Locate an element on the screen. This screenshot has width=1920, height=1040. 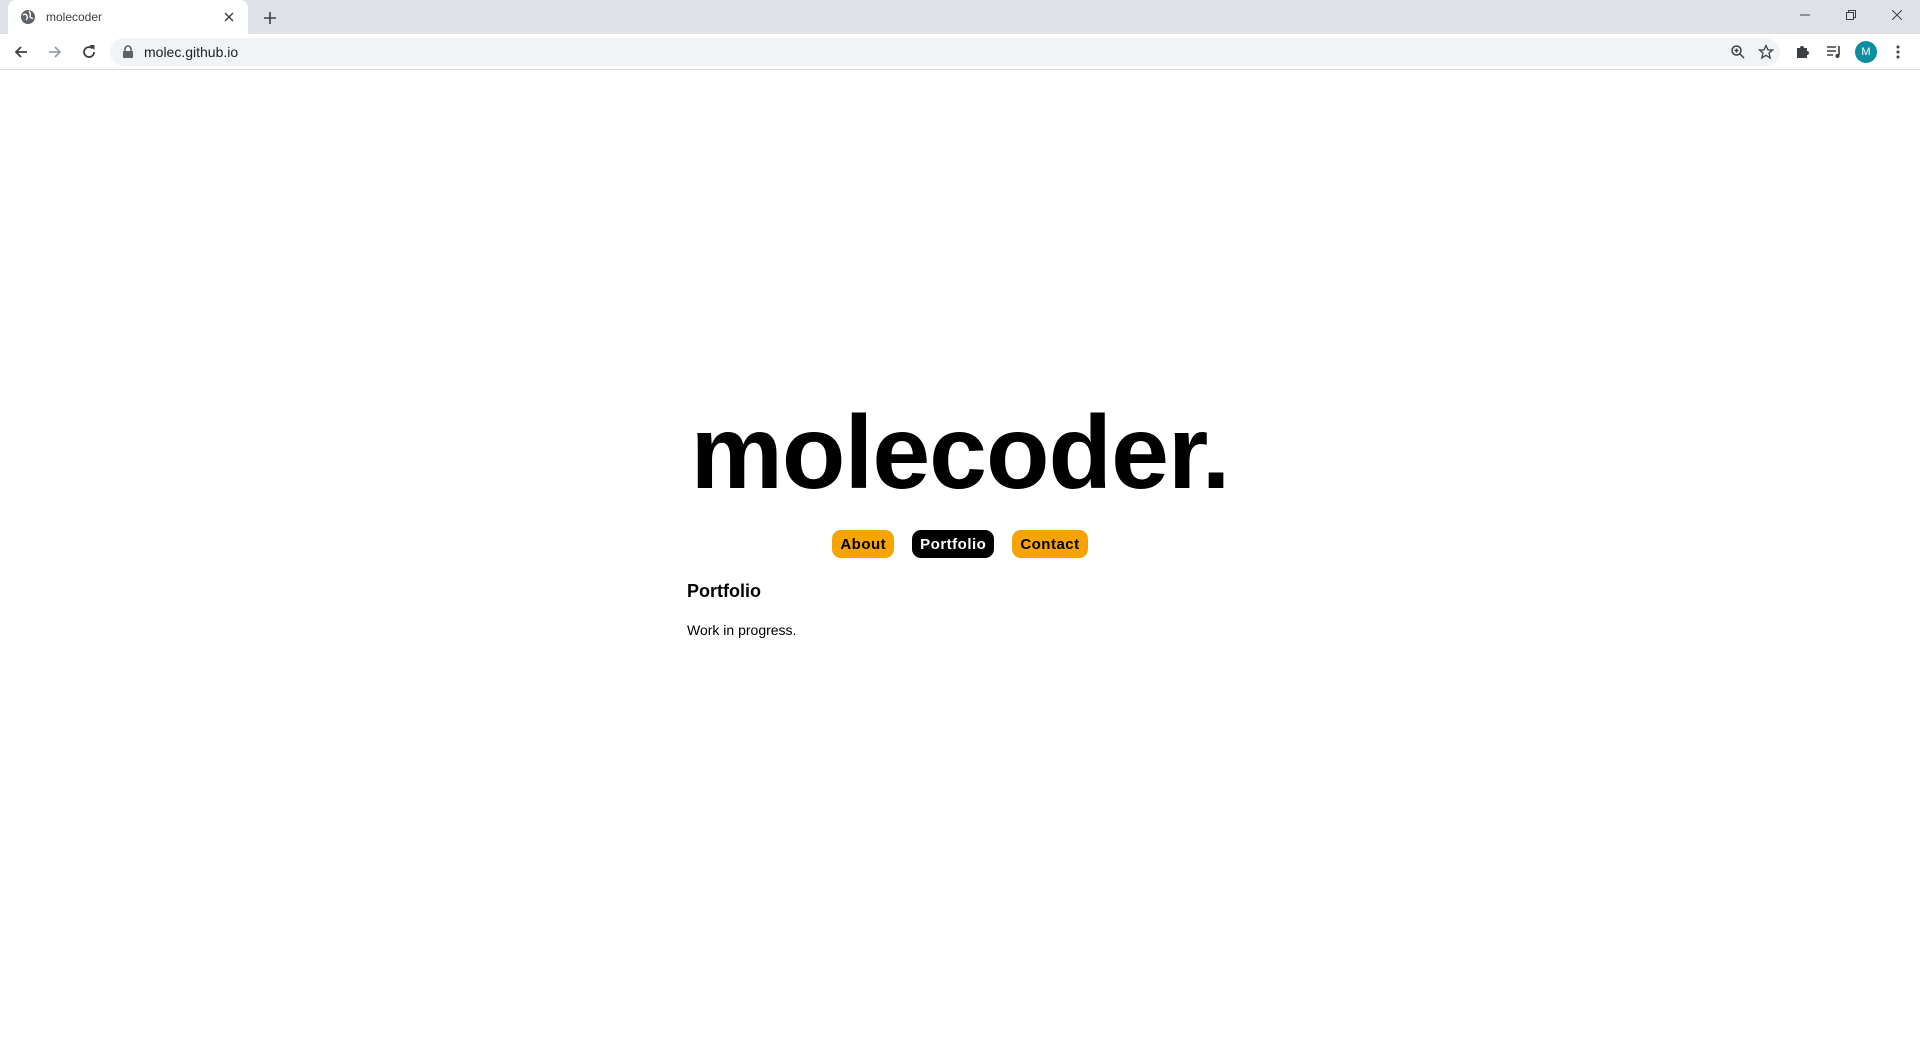
browser-tab: molecoder is located at coordinates (128, 17).